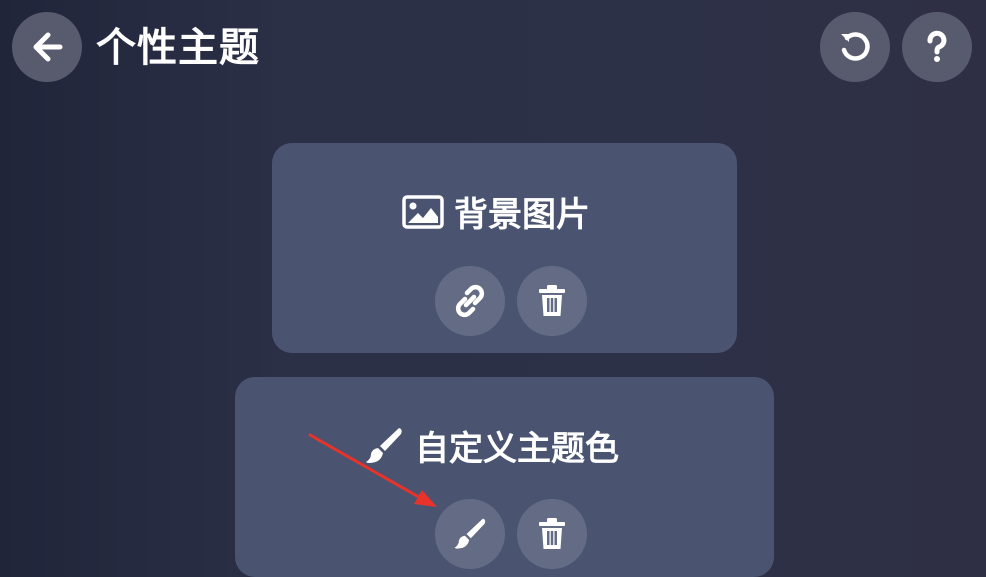  I want to click on image-icon, so click(423, 211).